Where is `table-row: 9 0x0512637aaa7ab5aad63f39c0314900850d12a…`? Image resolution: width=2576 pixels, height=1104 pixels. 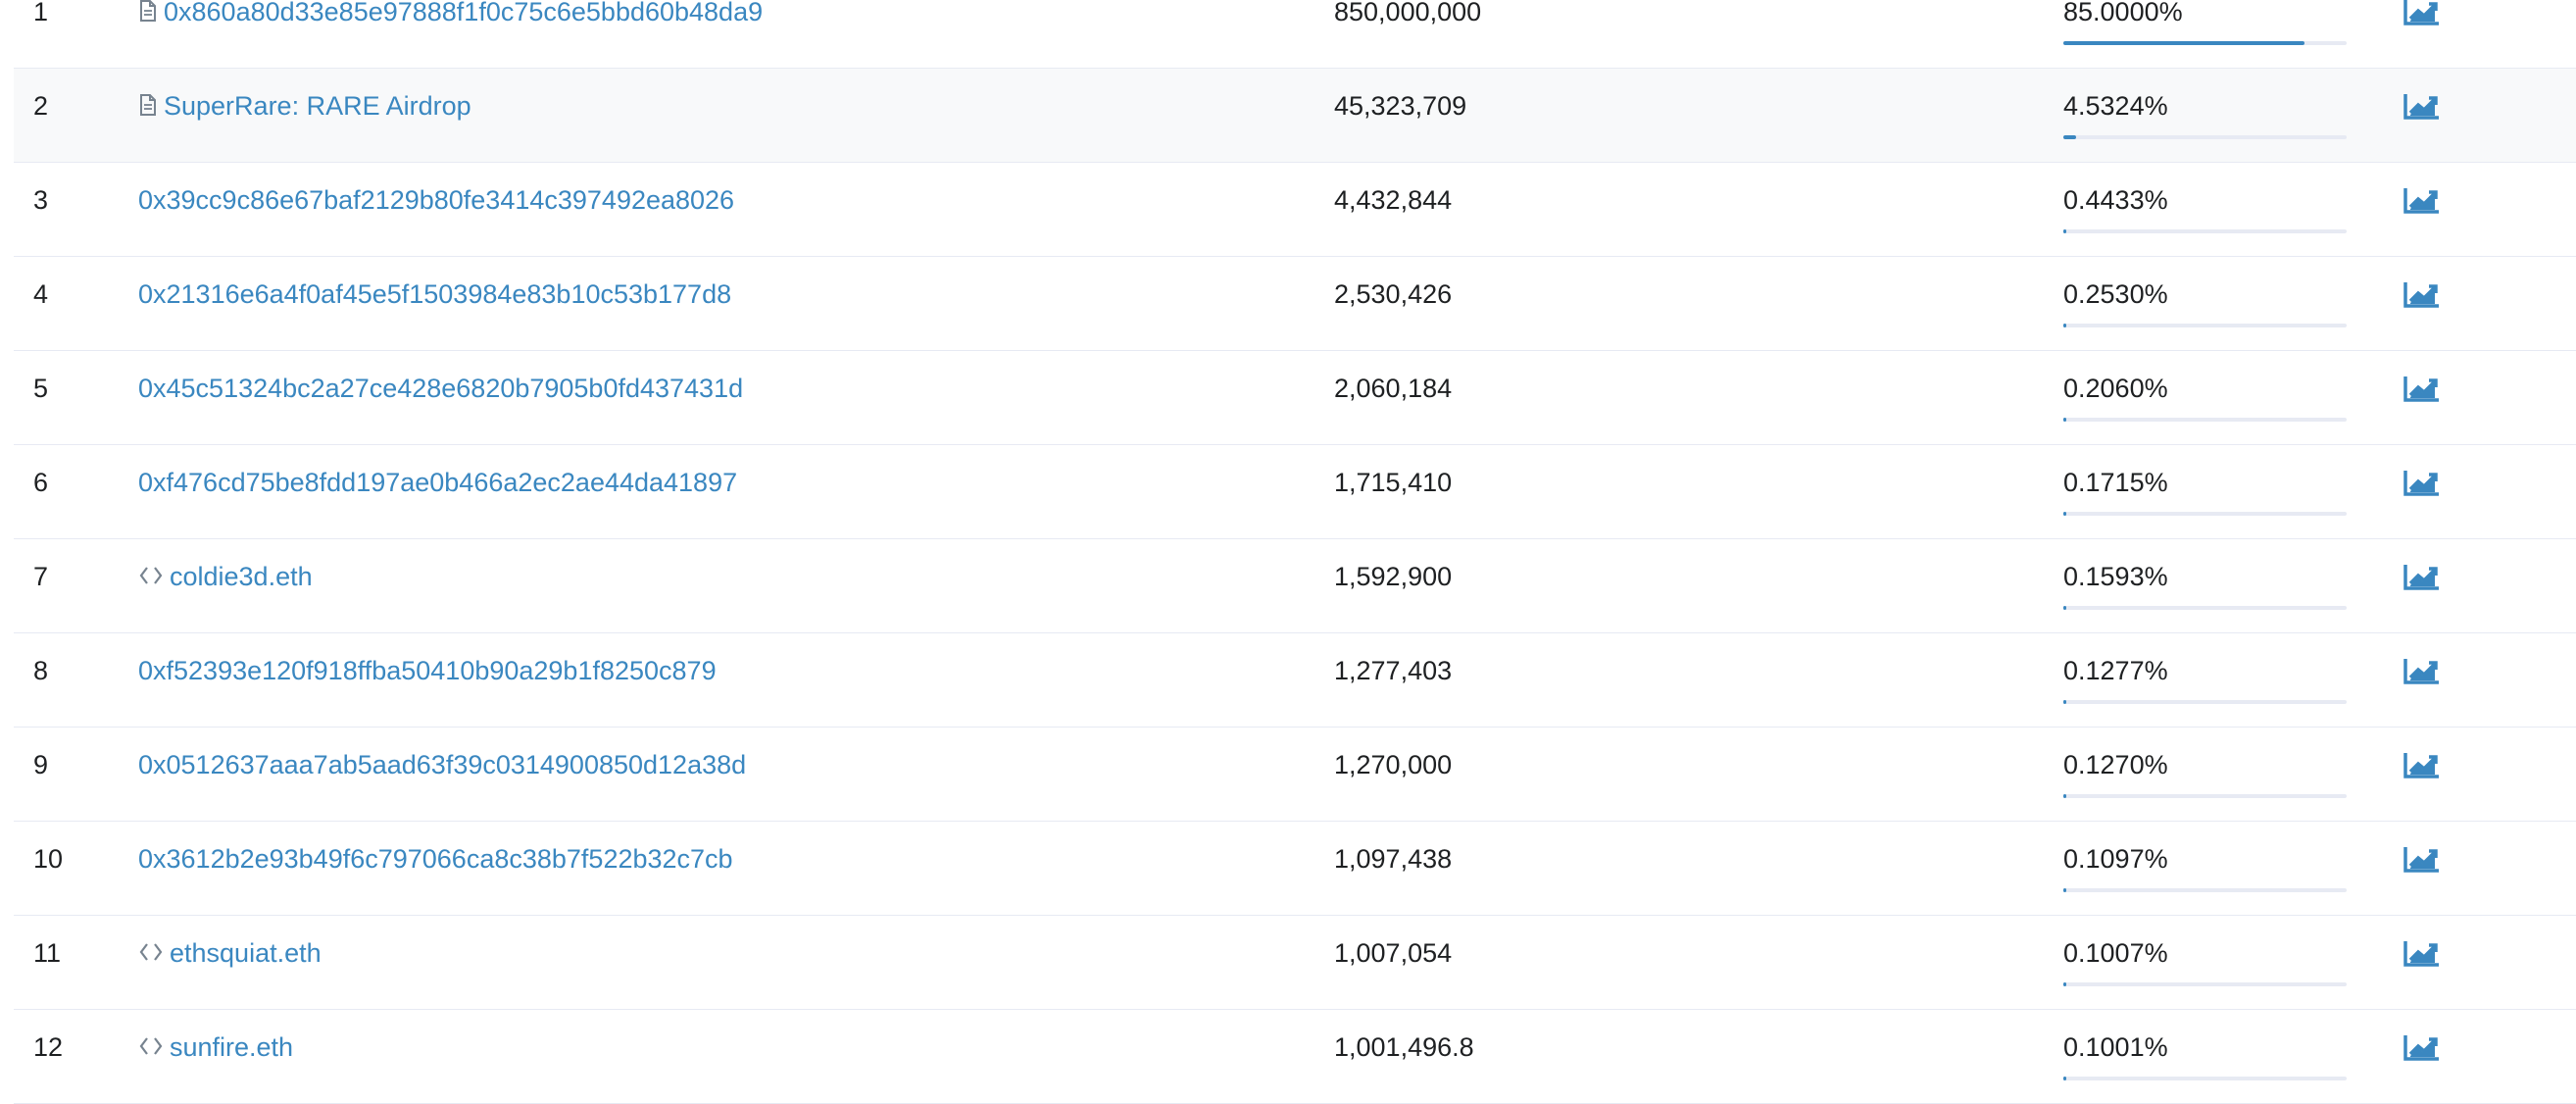
table-row: 9 0x0512637aaa7ab5aad63f39c0314900850d12a… is located at coordinates (1295, 775).